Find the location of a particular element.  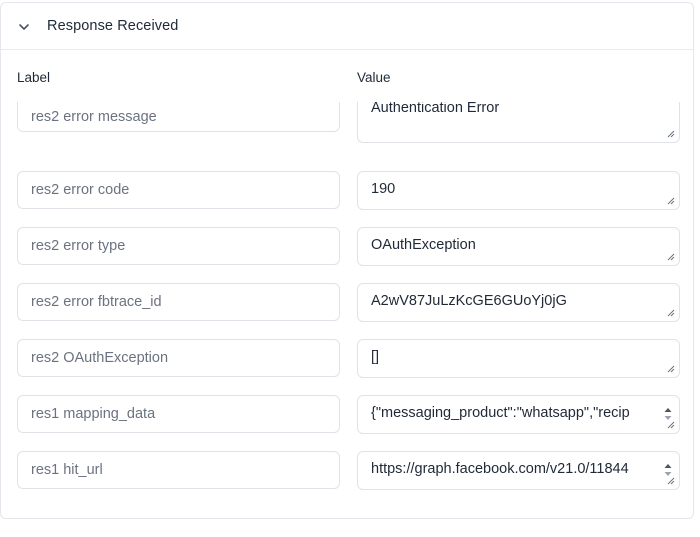

value-text: OAuthException is located at coordinates (423, 245).